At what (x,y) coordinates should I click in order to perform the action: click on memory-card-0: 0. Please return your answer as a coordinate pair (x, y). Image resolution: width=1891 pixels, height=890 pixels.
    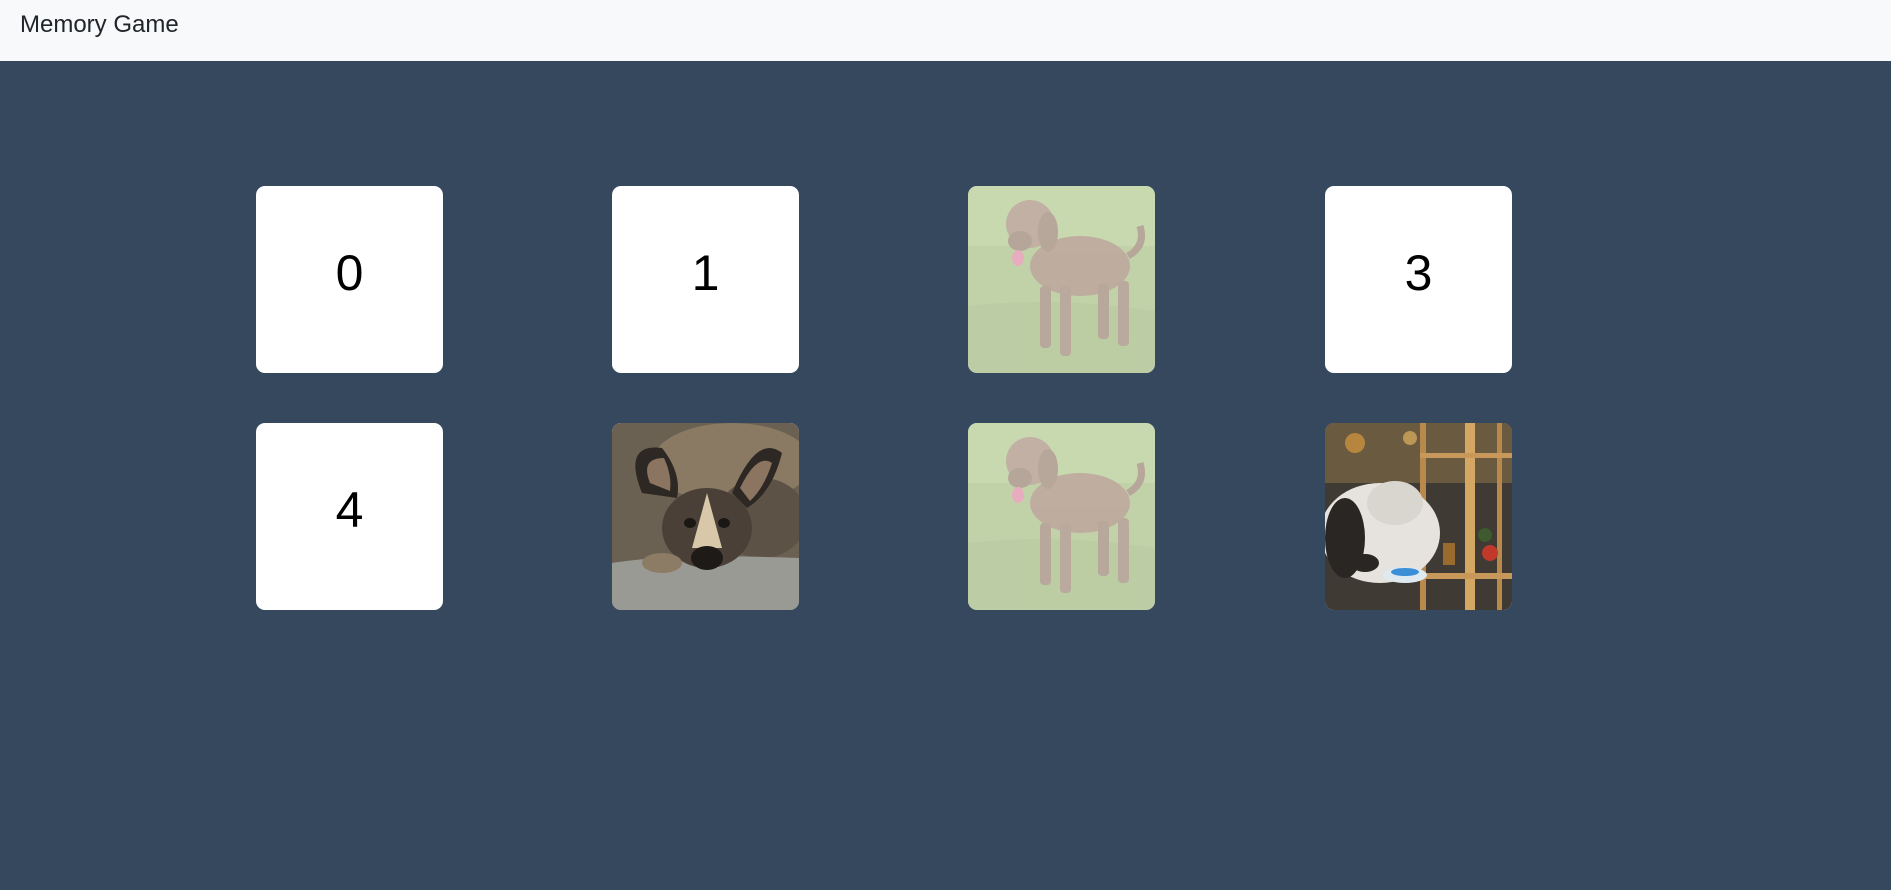
    Looking at the image, I should click on (349, 279).